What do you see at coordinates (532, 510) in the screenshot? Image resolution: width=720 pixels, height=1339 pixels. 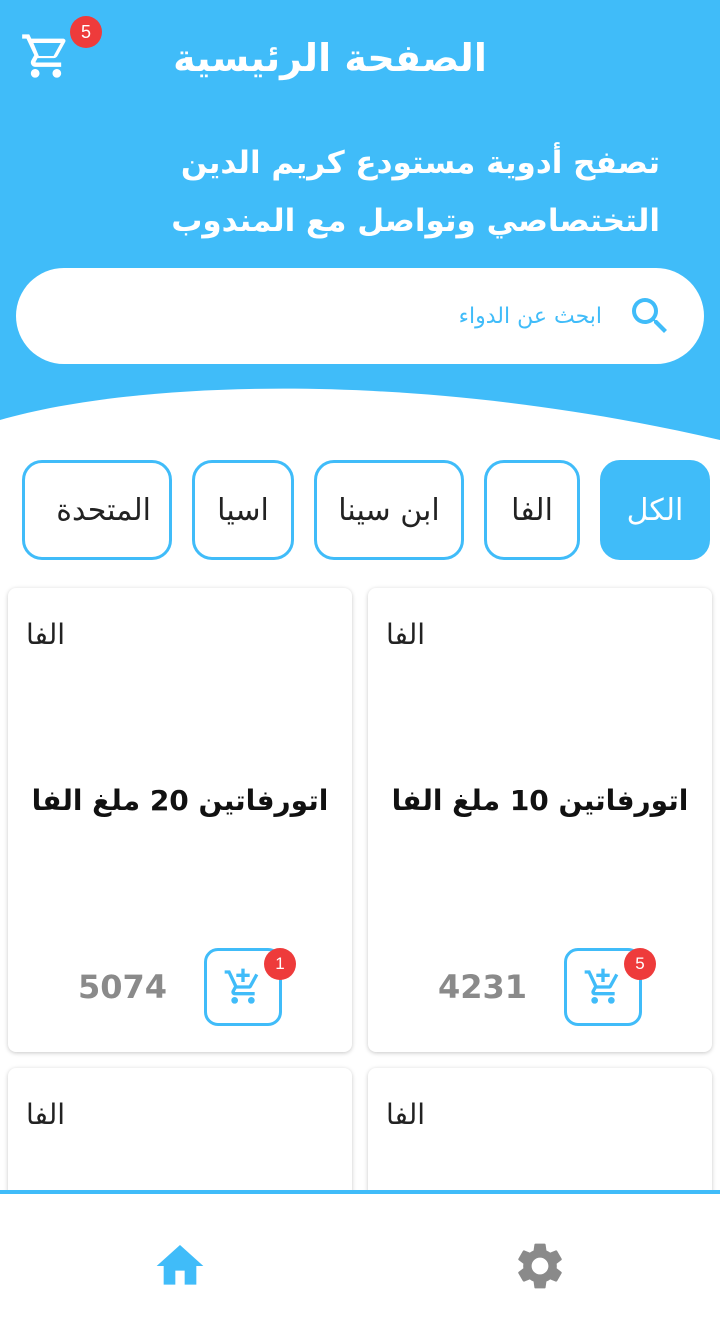 I see `filter-chip-alpha: الفا` at bounding box center [532, 510].